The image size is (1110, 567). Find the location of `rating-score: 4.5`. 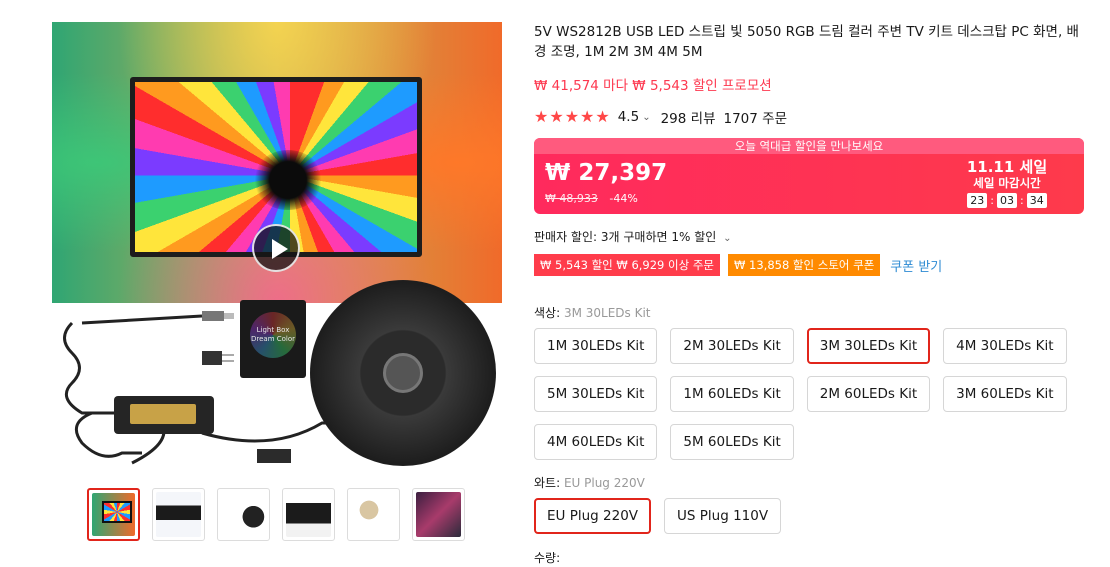

rating-score: 4.5 is located at coordinates (628, 117).